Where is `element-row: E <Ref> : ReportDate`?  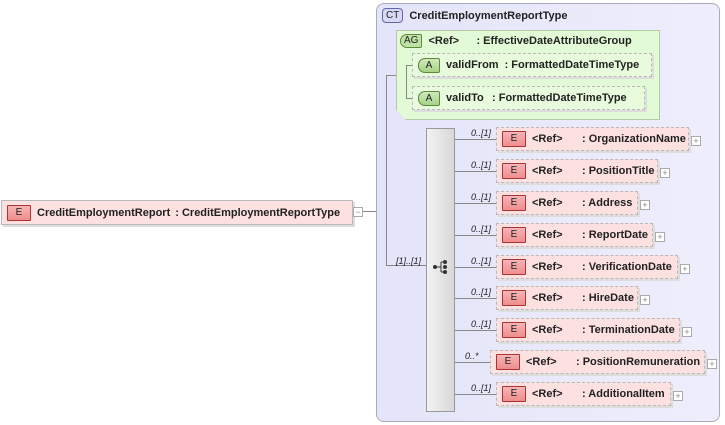 element-row: E <Ref> : ReportDate is located at coordinates (574, 235).